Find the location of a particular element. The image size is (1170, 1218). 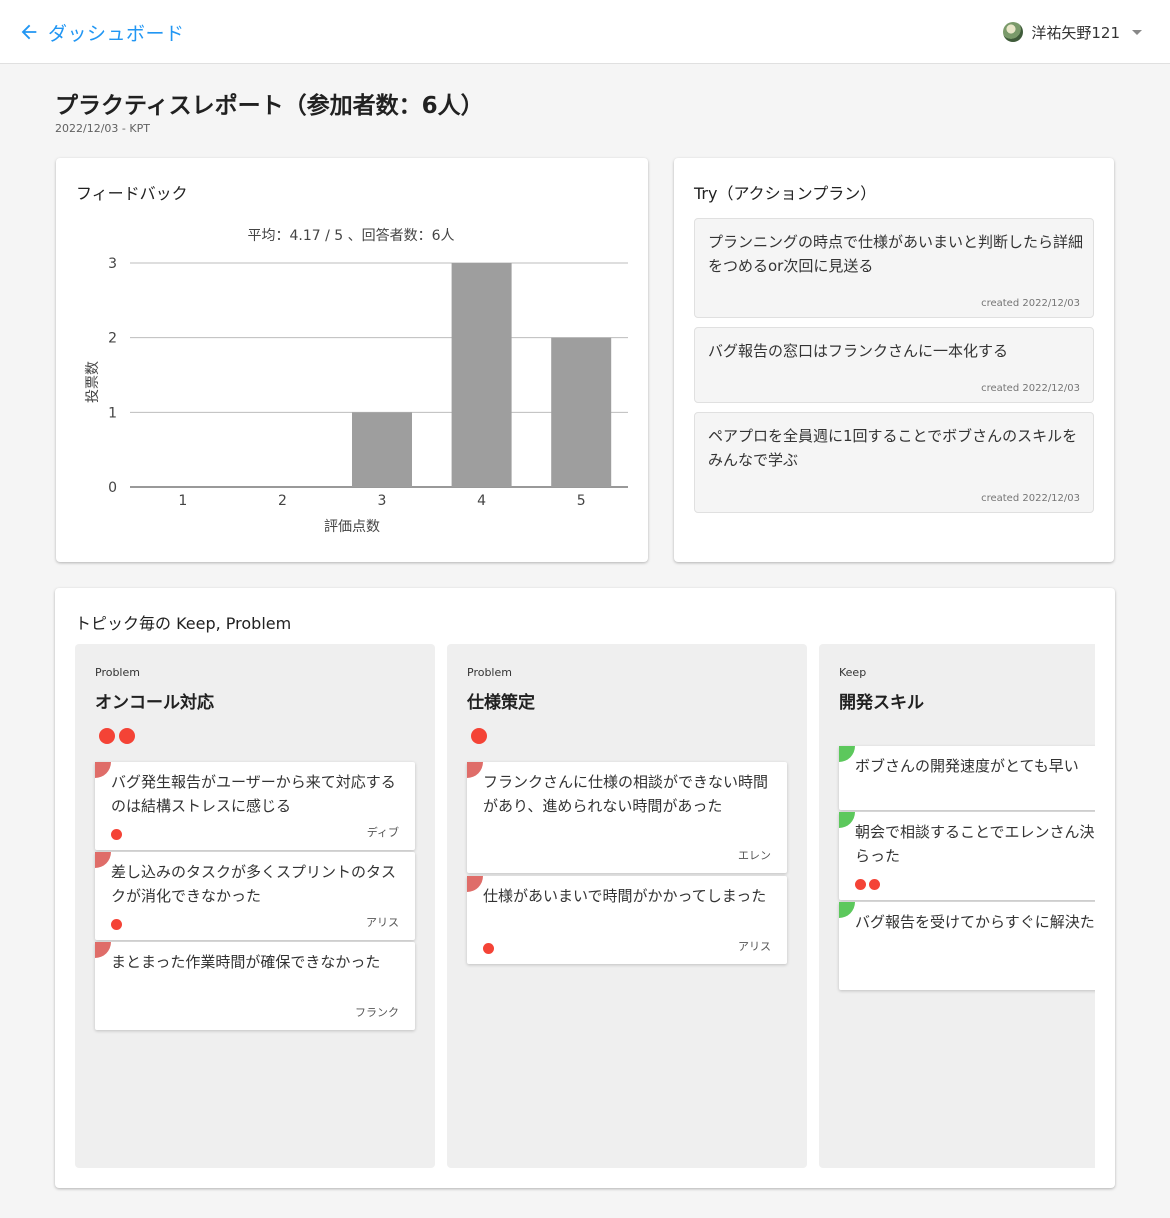

topic-item-text: まとまった作業時間が確保できなかった is located at coordinates (246, 962).